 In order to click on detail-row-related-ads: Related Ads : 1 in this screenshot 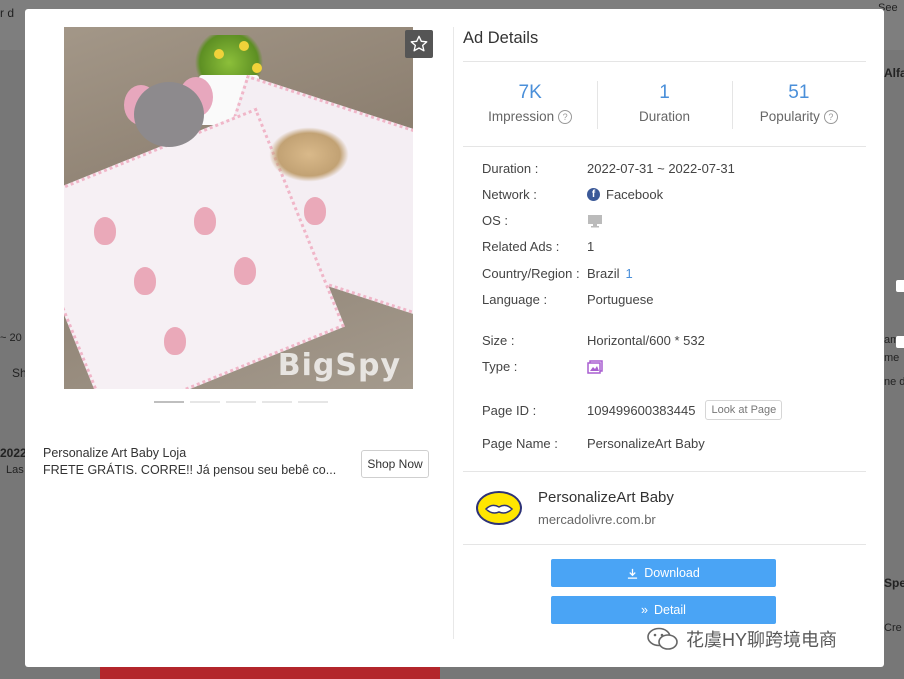, I will do `click(538, 246)`.